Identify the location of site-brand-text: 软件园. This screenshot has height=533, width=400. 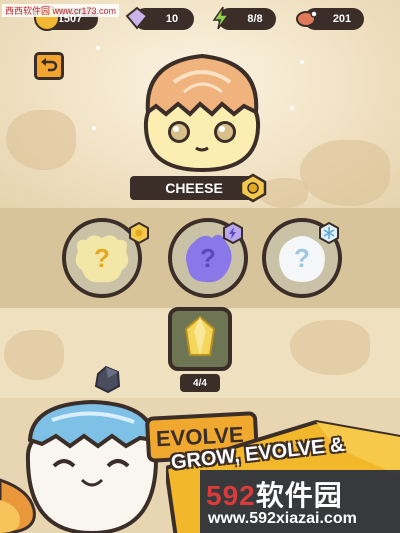
(299, 495).